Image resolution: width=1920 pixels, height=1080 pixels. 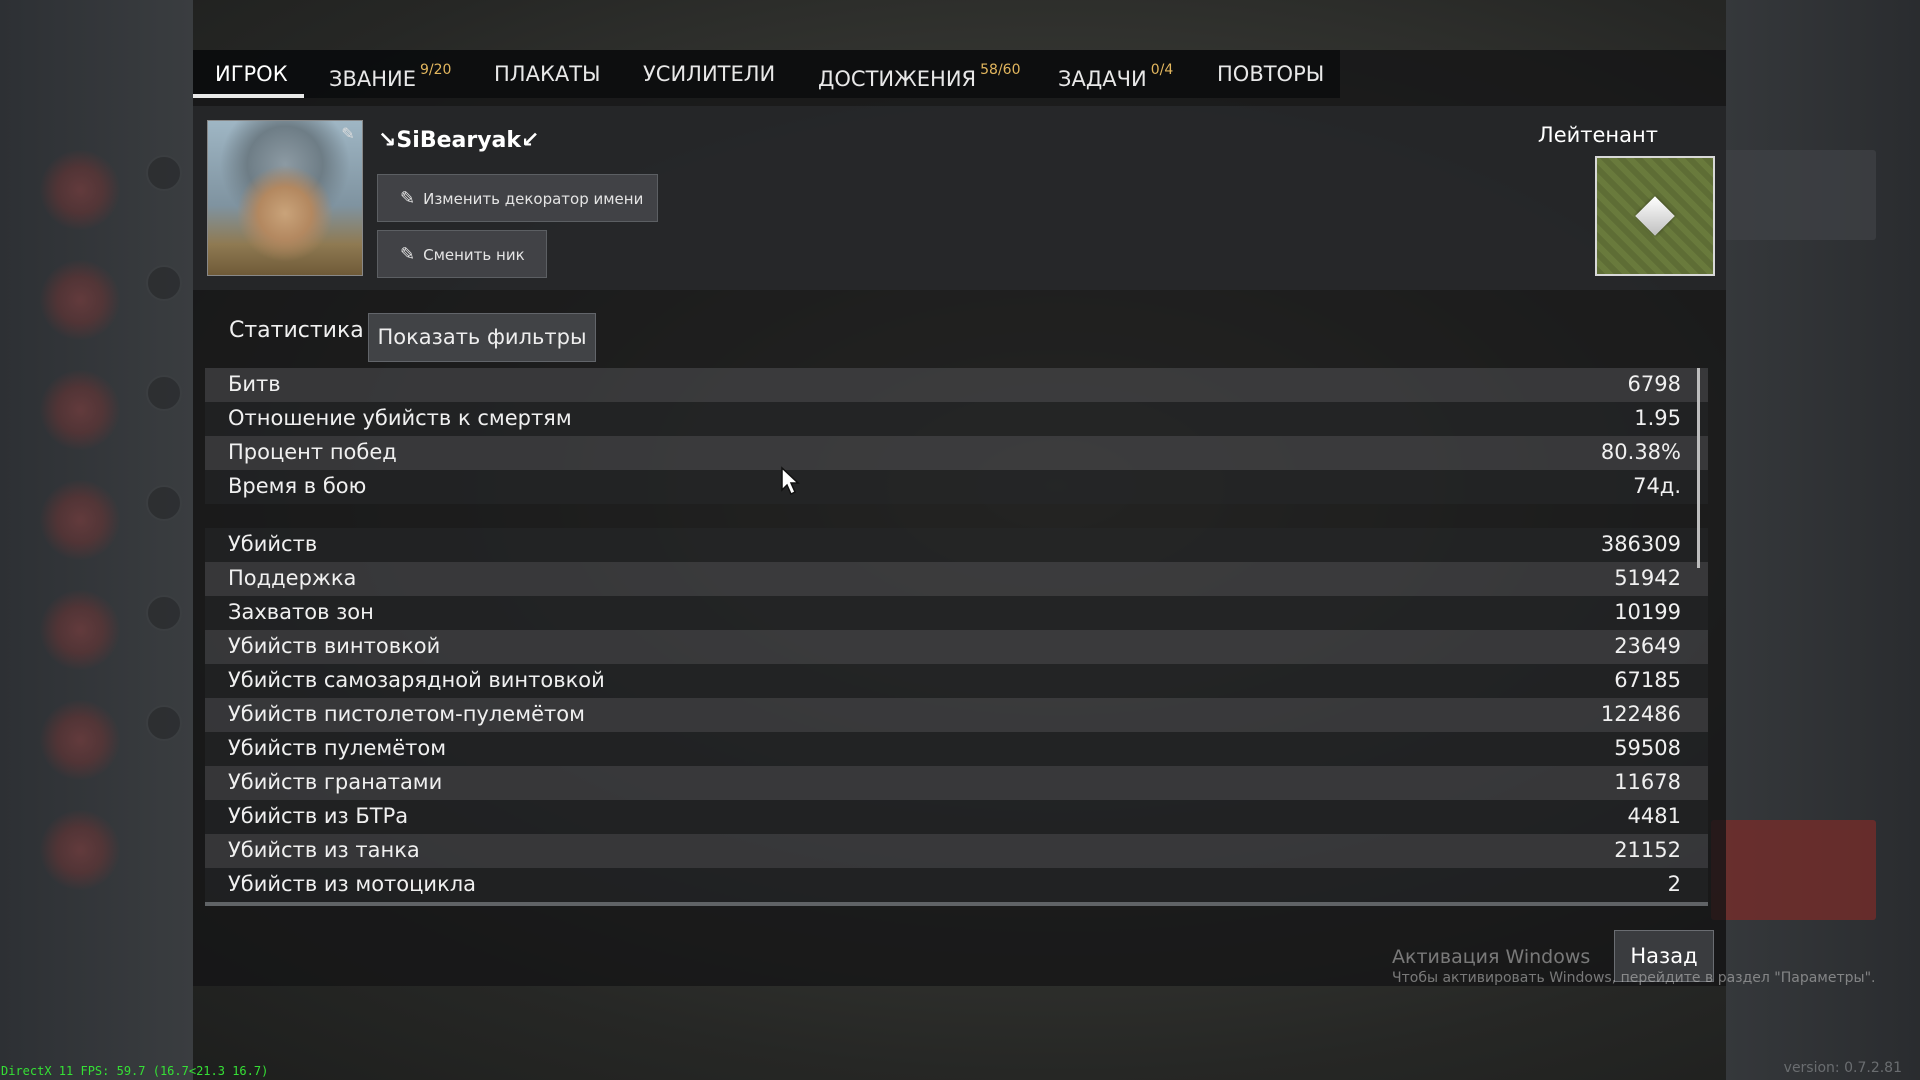 I want to click on row-label: Убийств из танка, so click(x=324, y=850).